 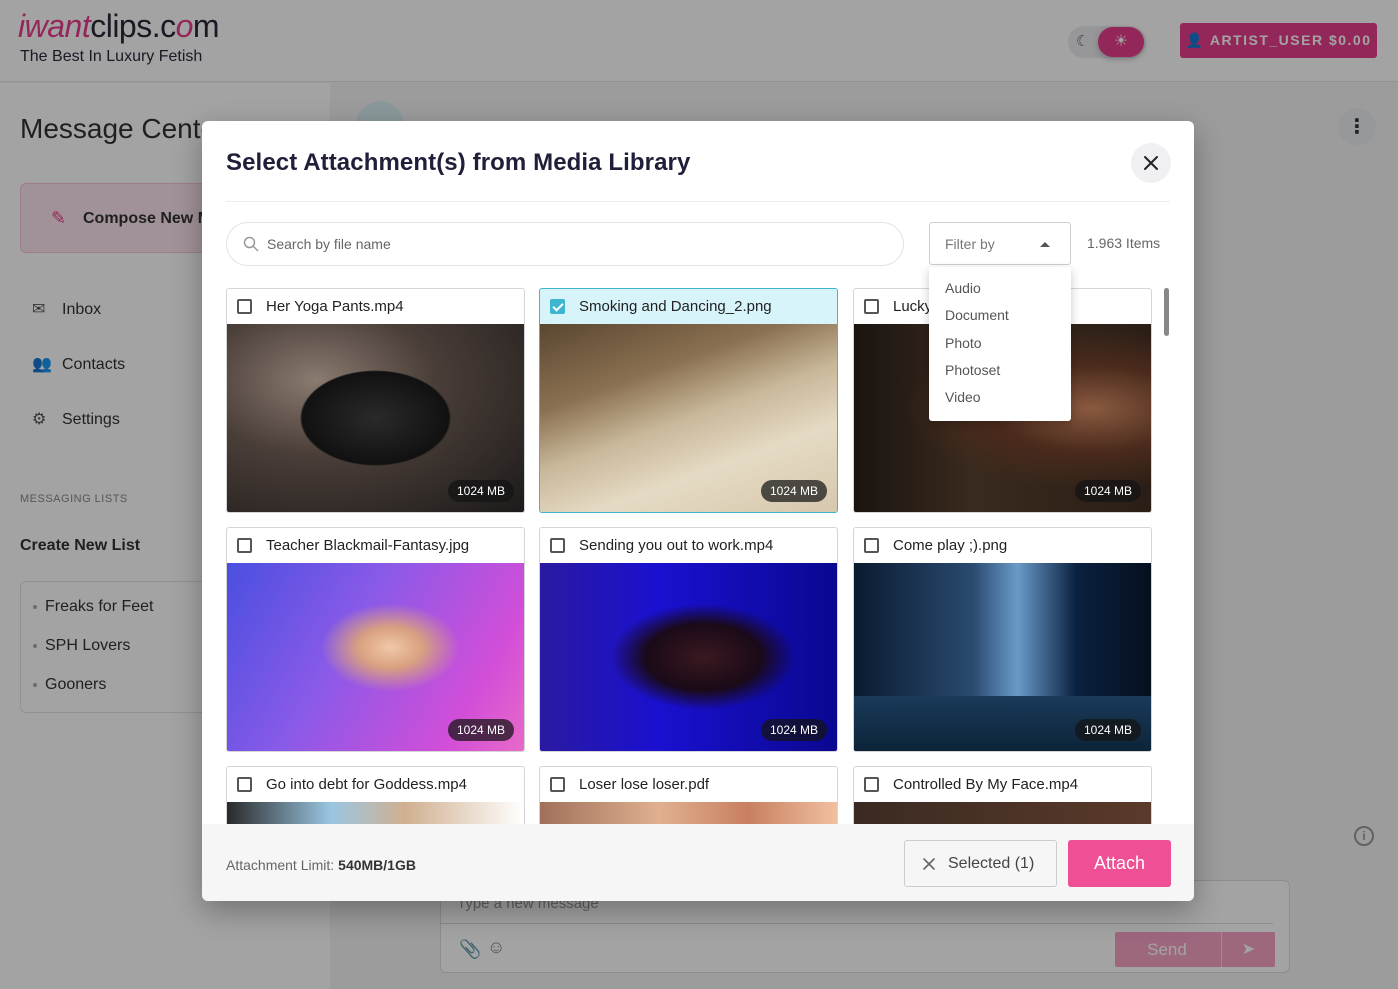 I want to click on filter-option-video: Video, so click(x=1000, y=397).